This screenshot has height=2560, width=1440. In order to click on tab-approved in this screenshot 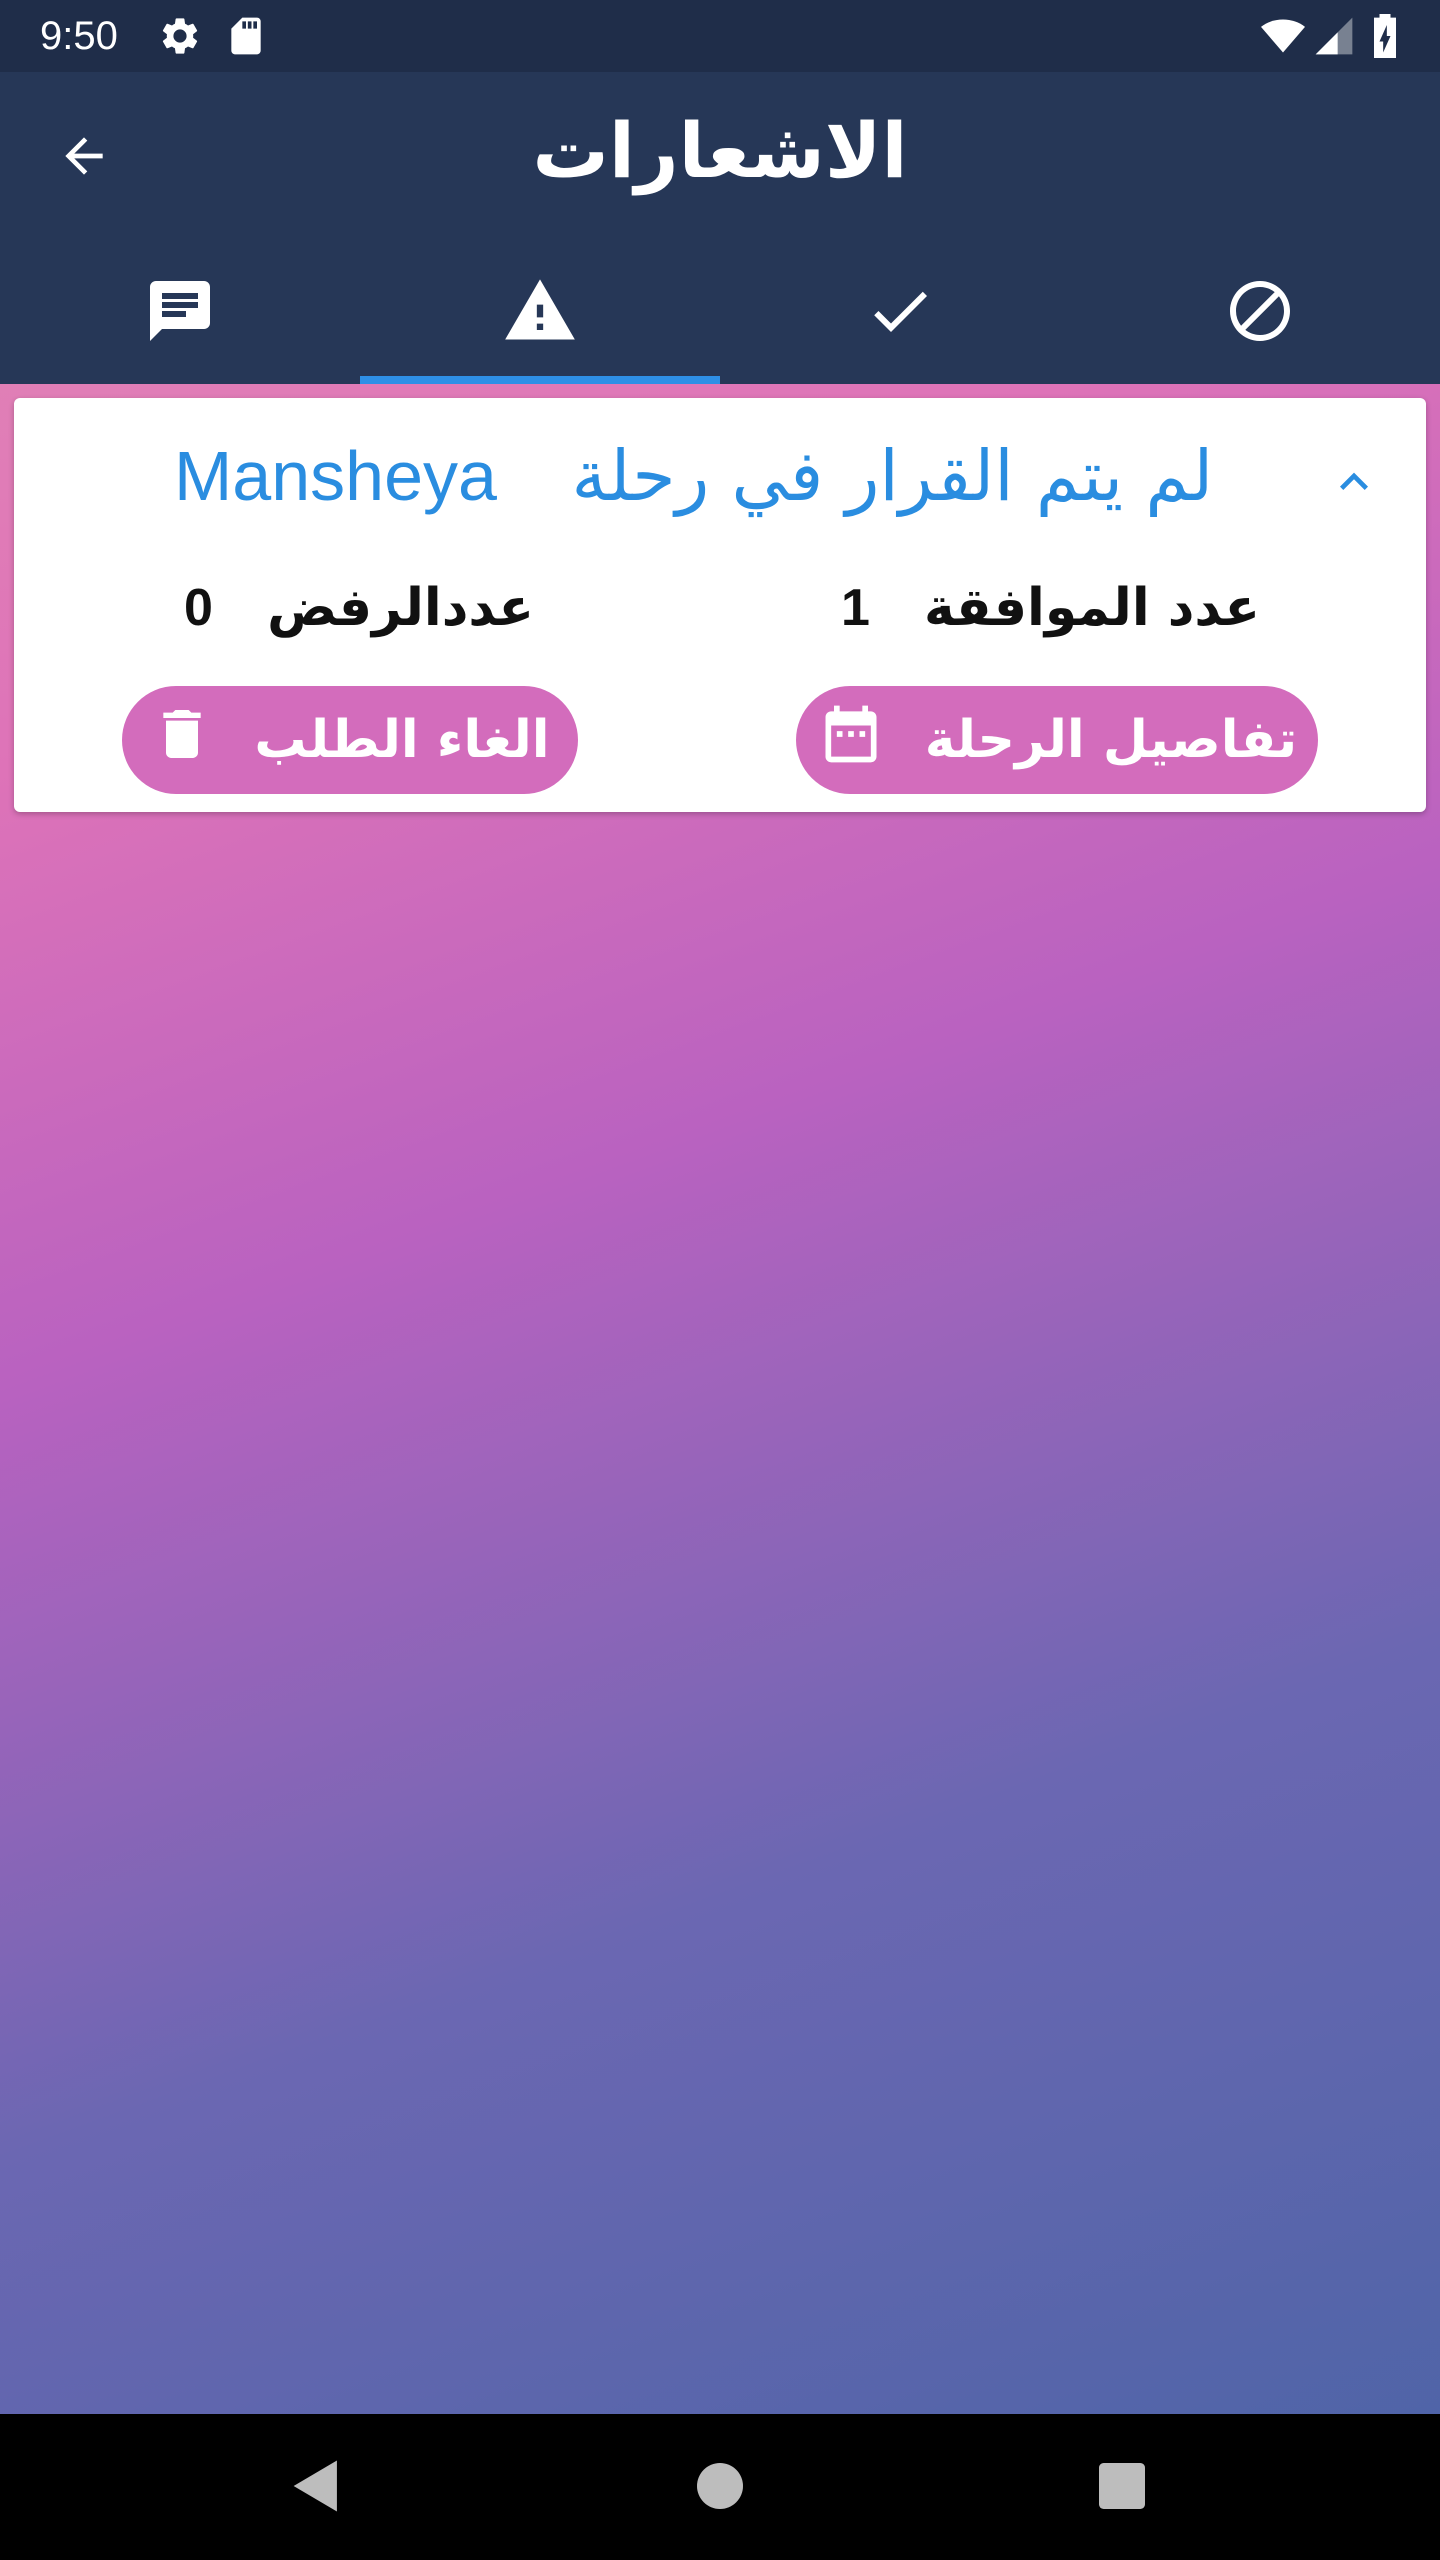, I will do `click(900, 313)`.